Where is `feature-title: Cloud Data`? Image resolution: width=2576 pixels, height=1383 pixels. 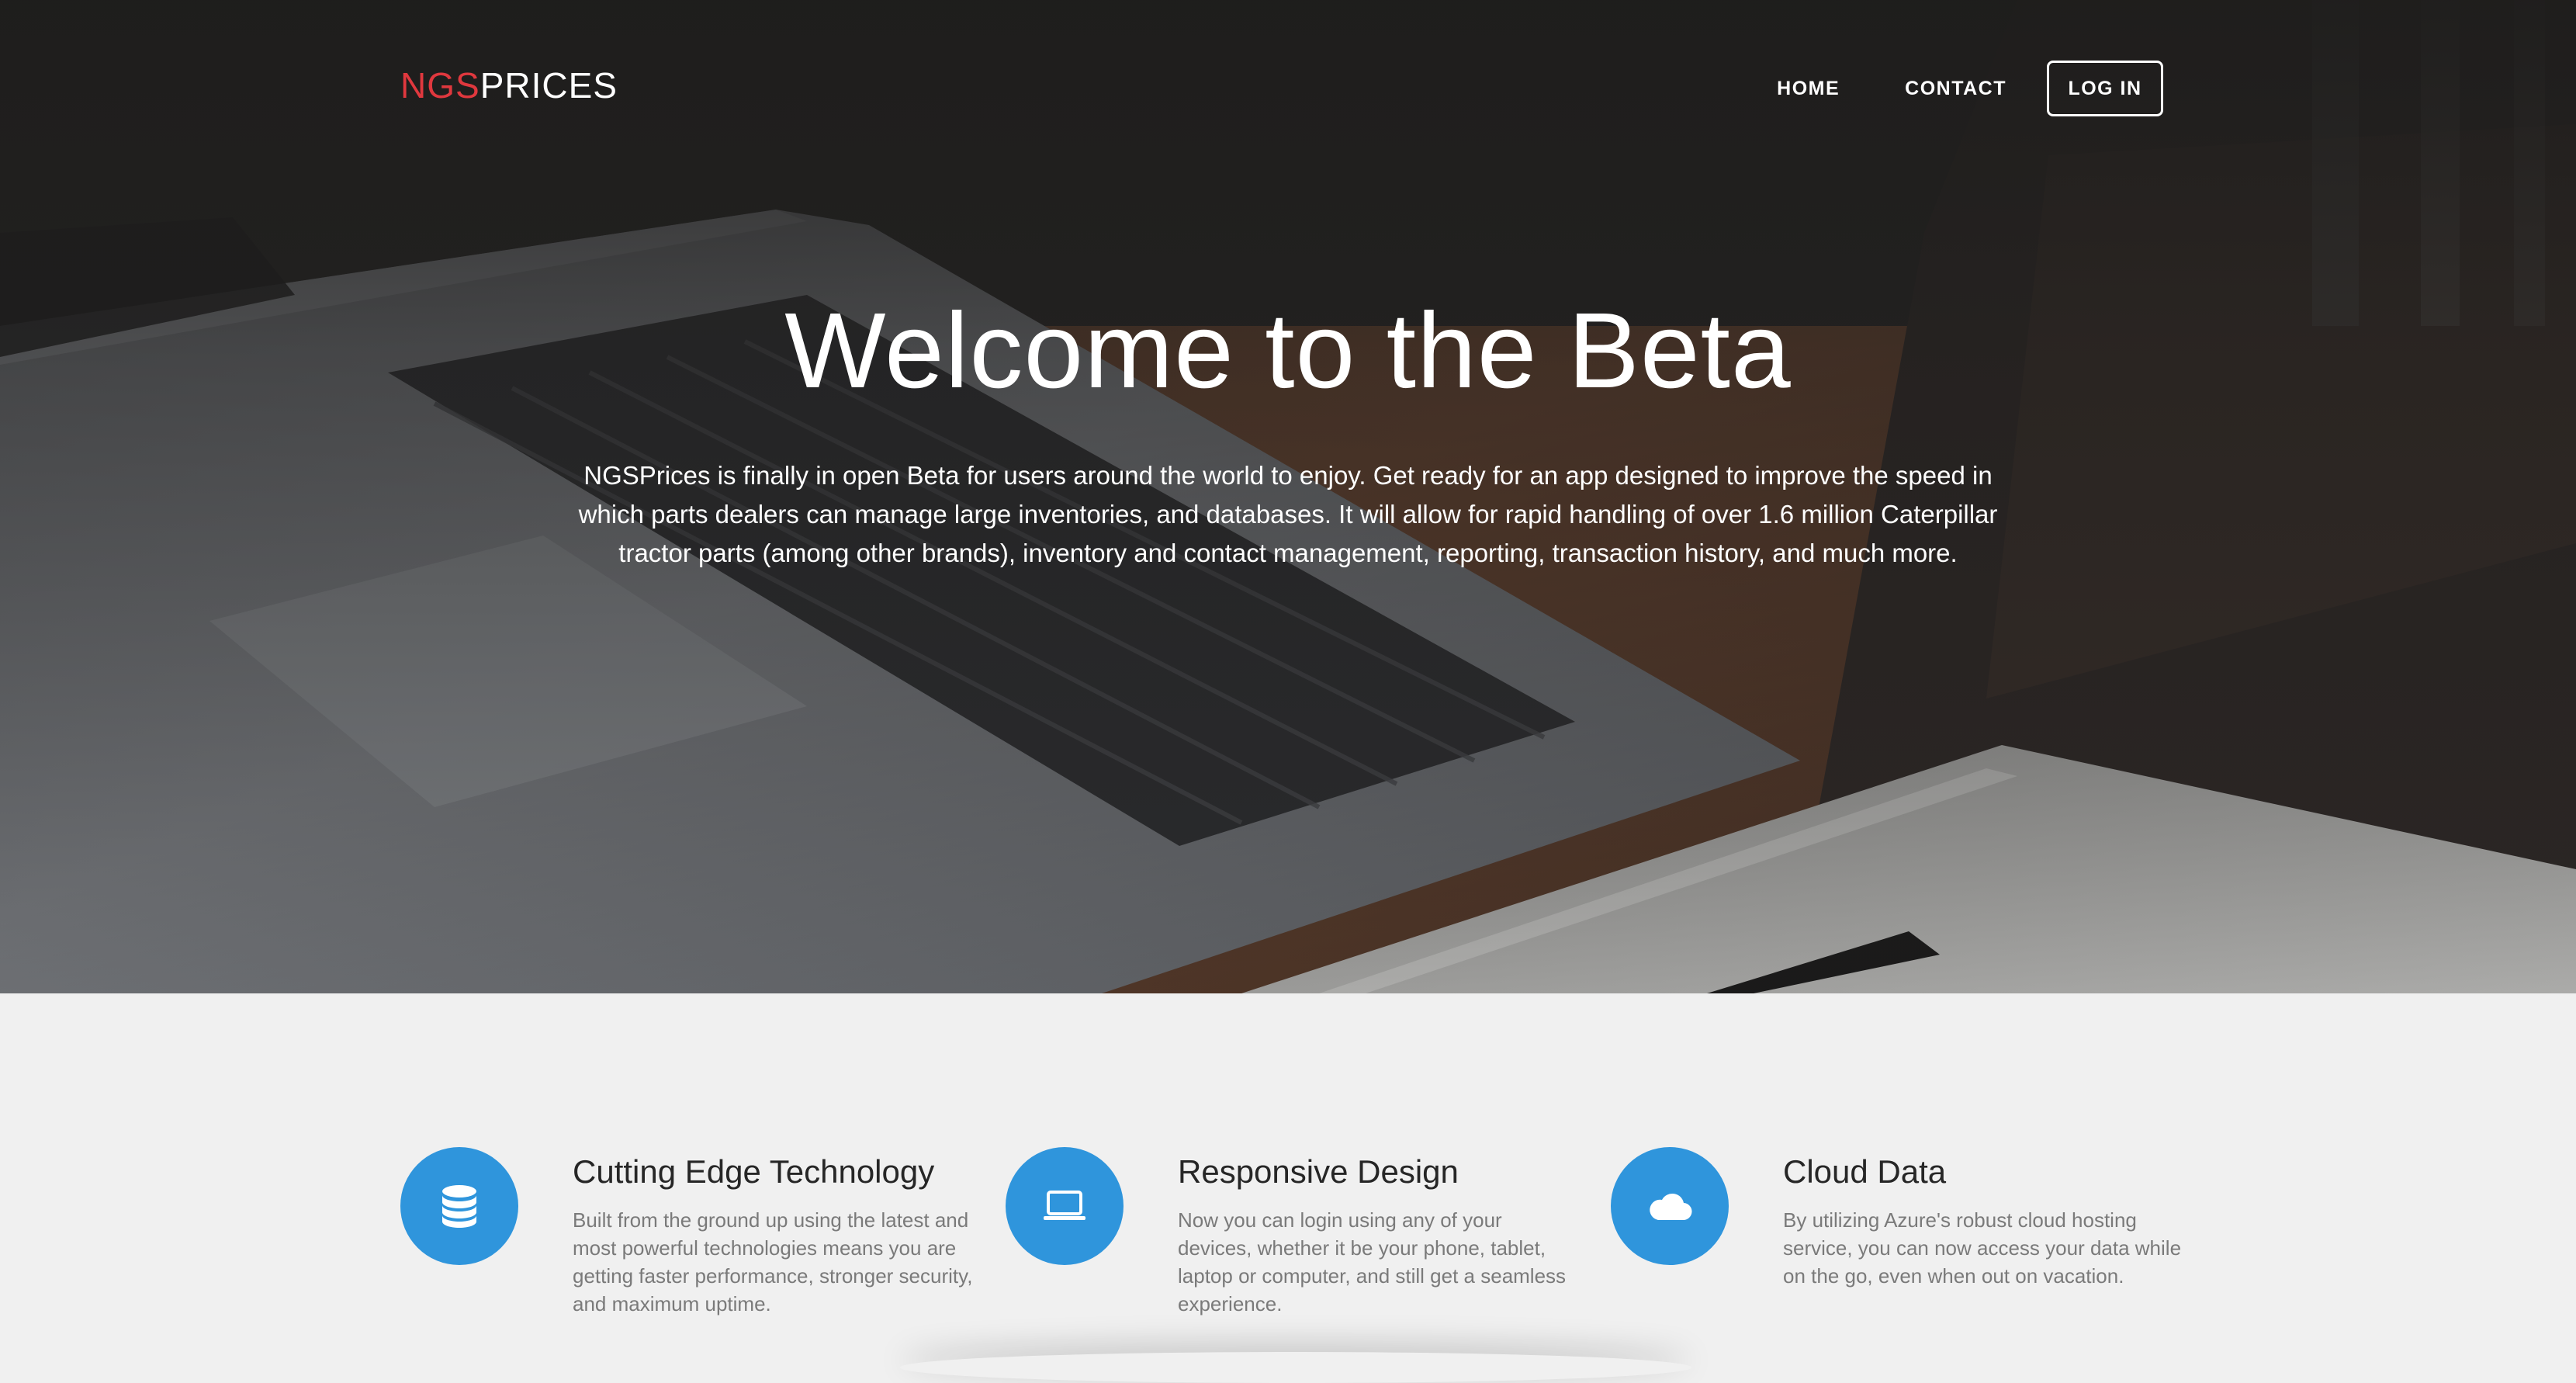
feature-title: Cloud Data is located at coordinates (1865, 1171).